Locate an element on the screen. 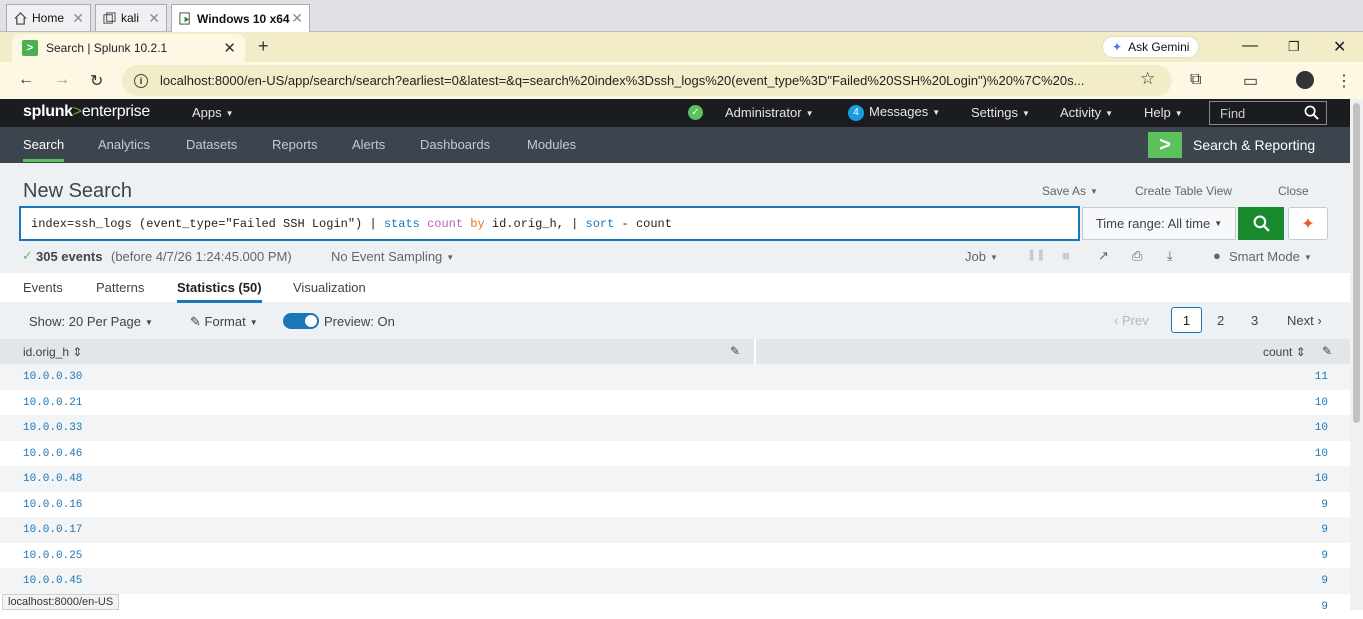 This screenshot has height=619, width=1363. page-2-button: 2 is located at coordinates (1220, 320).